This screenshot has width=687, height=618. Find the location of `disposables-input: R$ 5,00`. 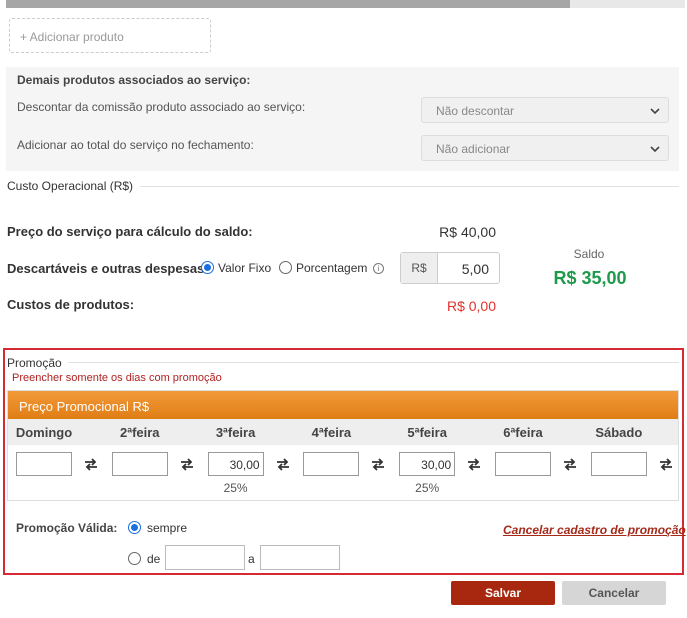

disposables-input: R$ 5,00 is located at coordinates (450, 268).